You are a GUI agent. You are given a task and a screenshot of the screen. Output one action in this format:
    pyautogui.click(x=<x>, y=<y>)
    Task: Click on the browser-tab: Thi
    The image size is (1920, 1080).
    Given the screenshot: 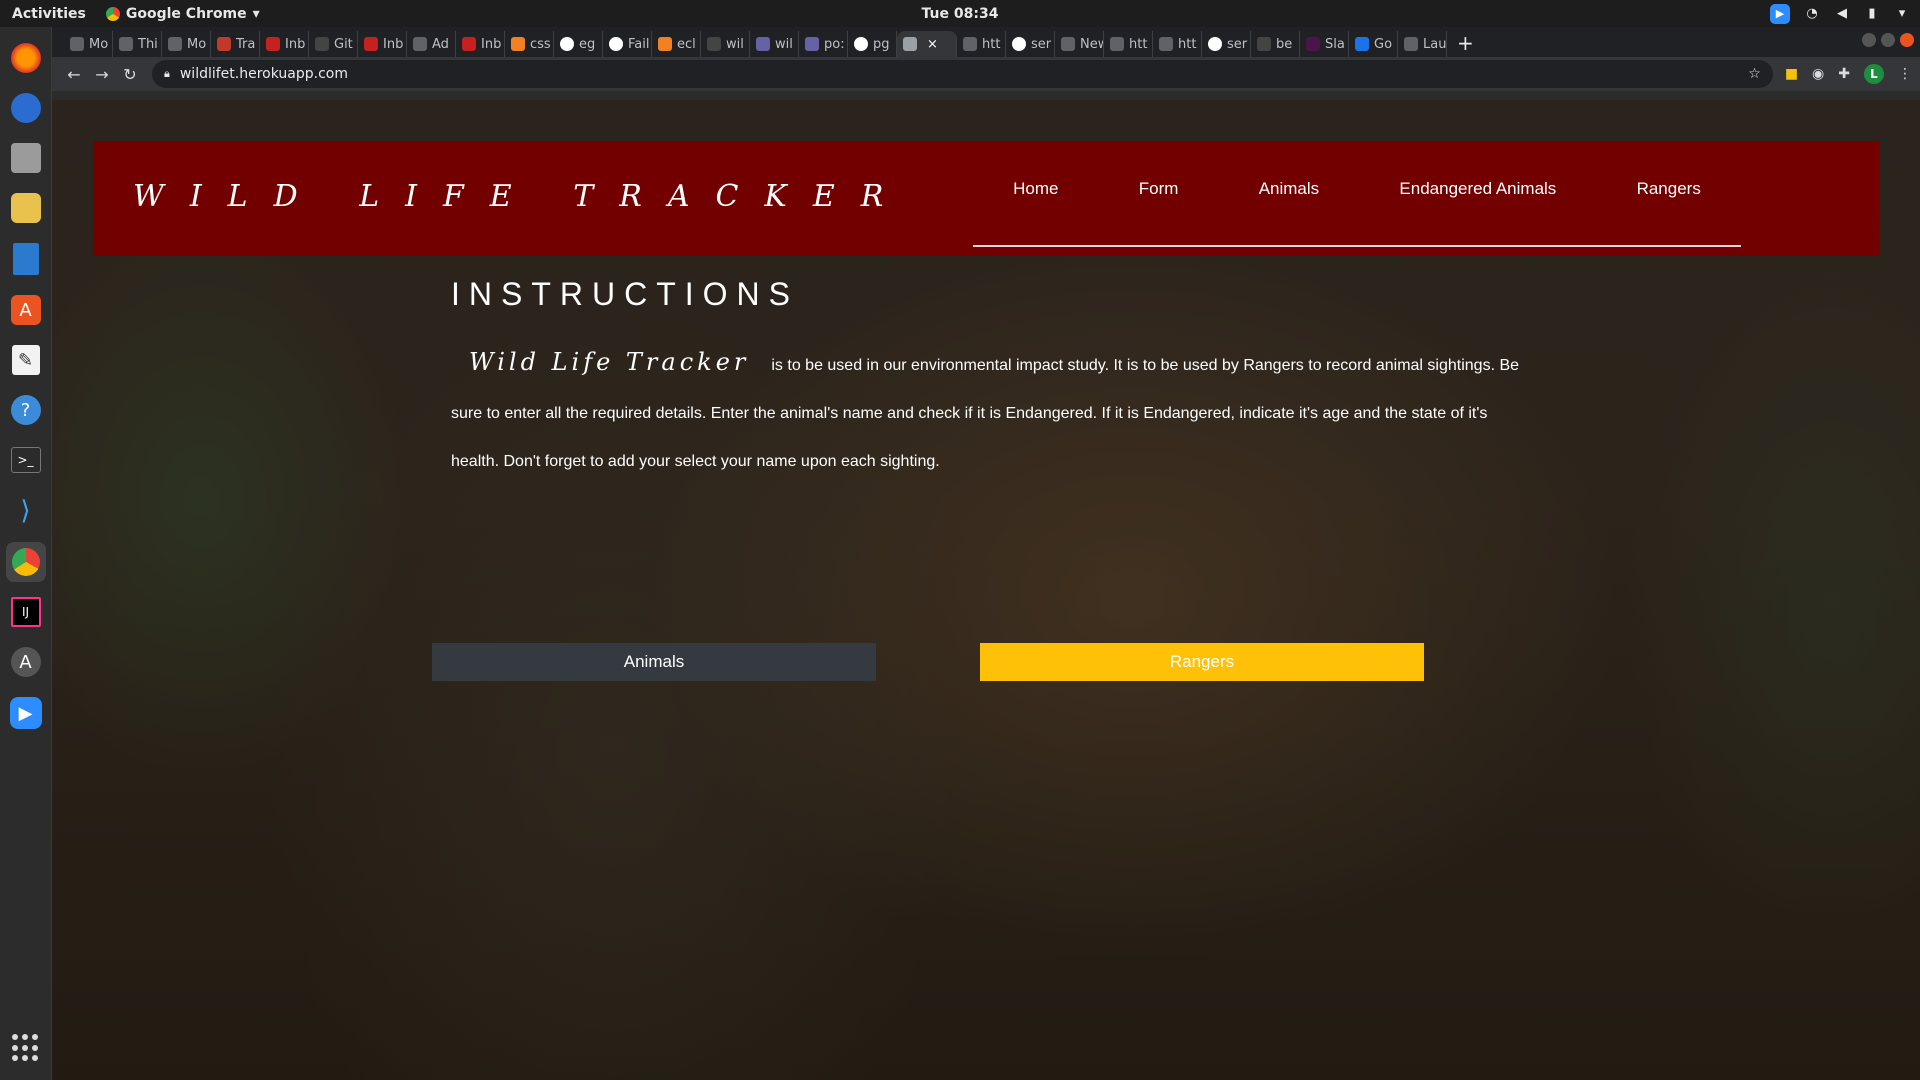 What is the action you would take?
    pyautogui.click(x=137, y=44)
    